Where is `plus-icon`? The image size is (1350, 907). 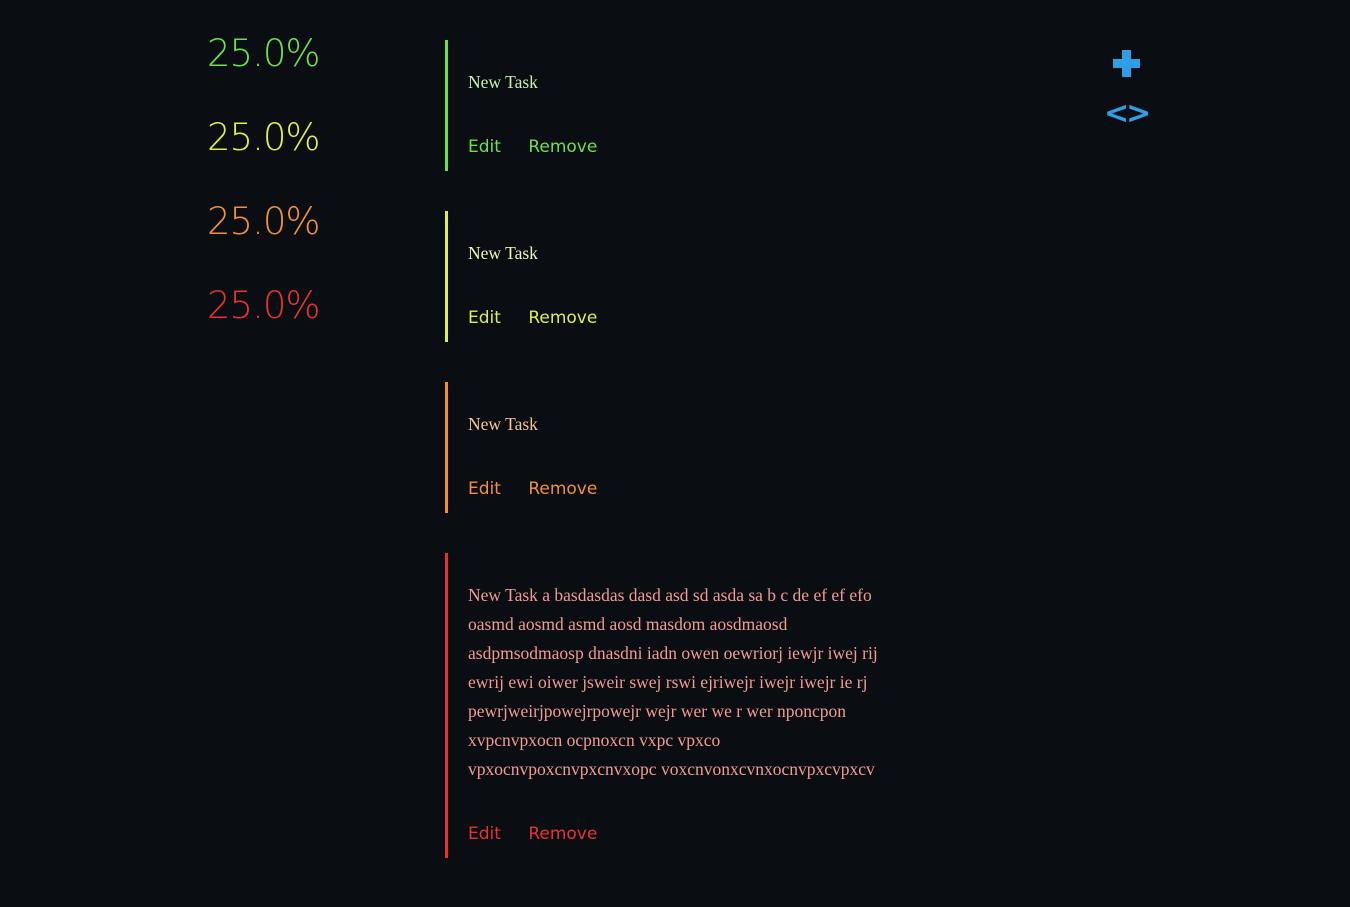 plus-icon is located at coordinates (1126, 63).